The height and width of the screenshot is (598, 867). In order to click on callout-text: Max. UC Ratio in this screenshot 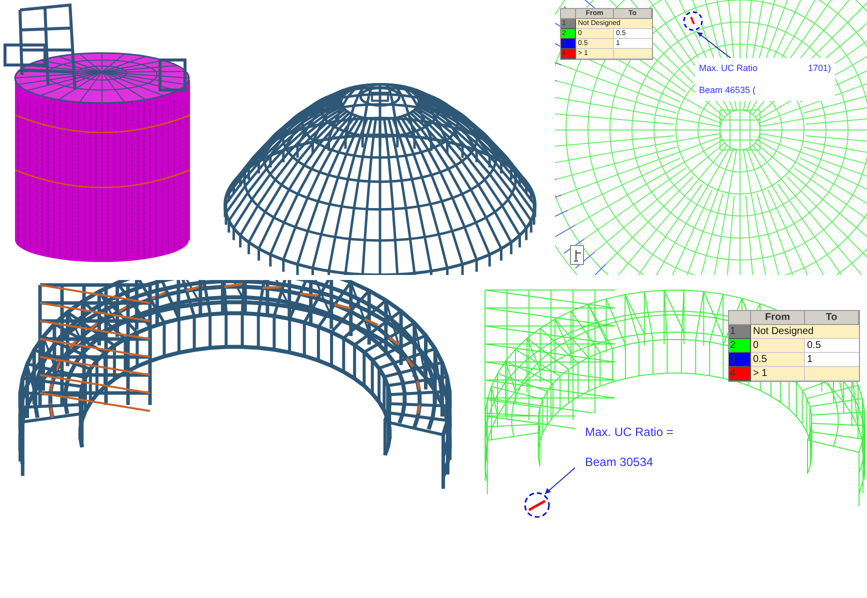, I will do `click(728, 68)`.